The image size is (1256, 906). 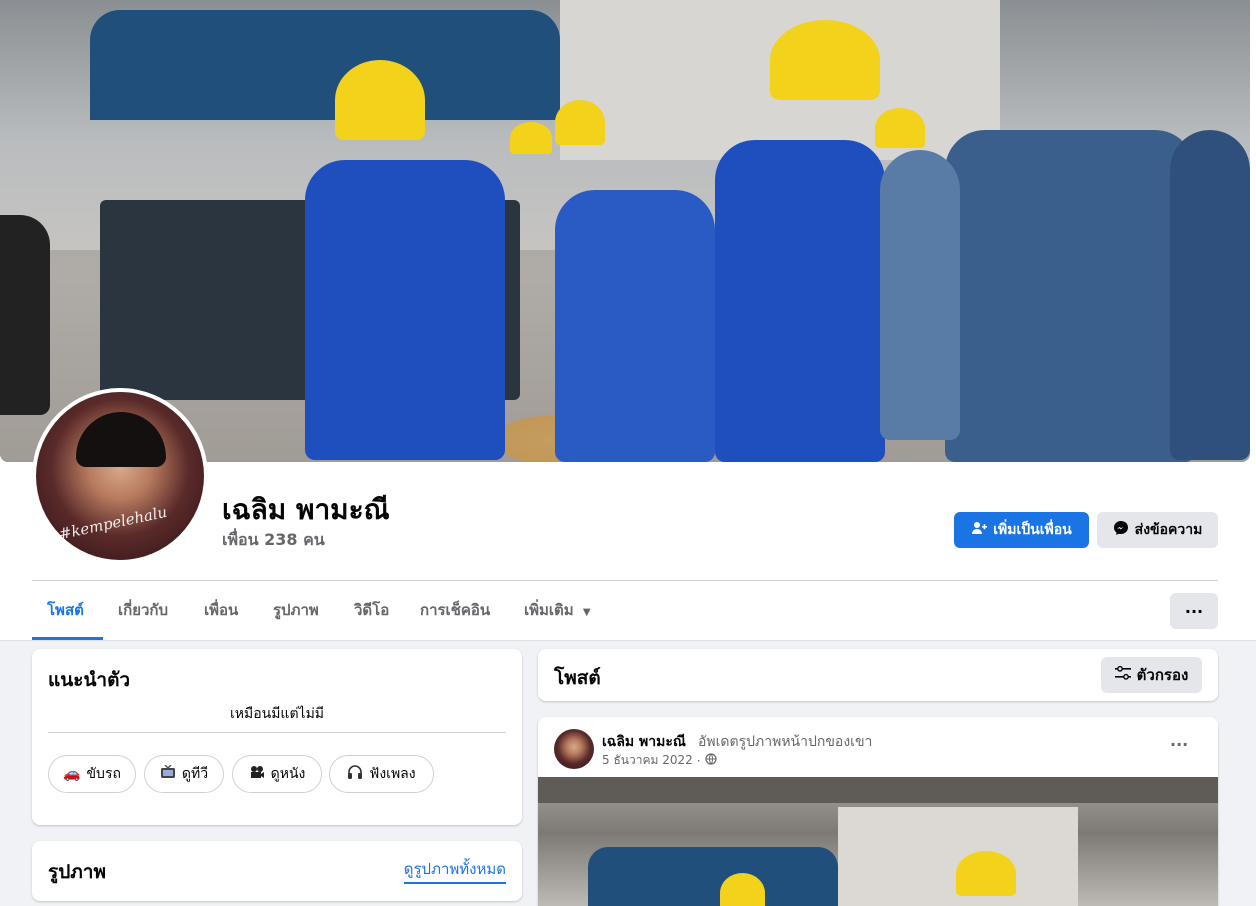 What do you see at coordinates (277, 871) in the screenshot?
I see `photos-card: รูปภาพ ดูรูปภาพทั้งหมด` at bounding box center [277, 871].